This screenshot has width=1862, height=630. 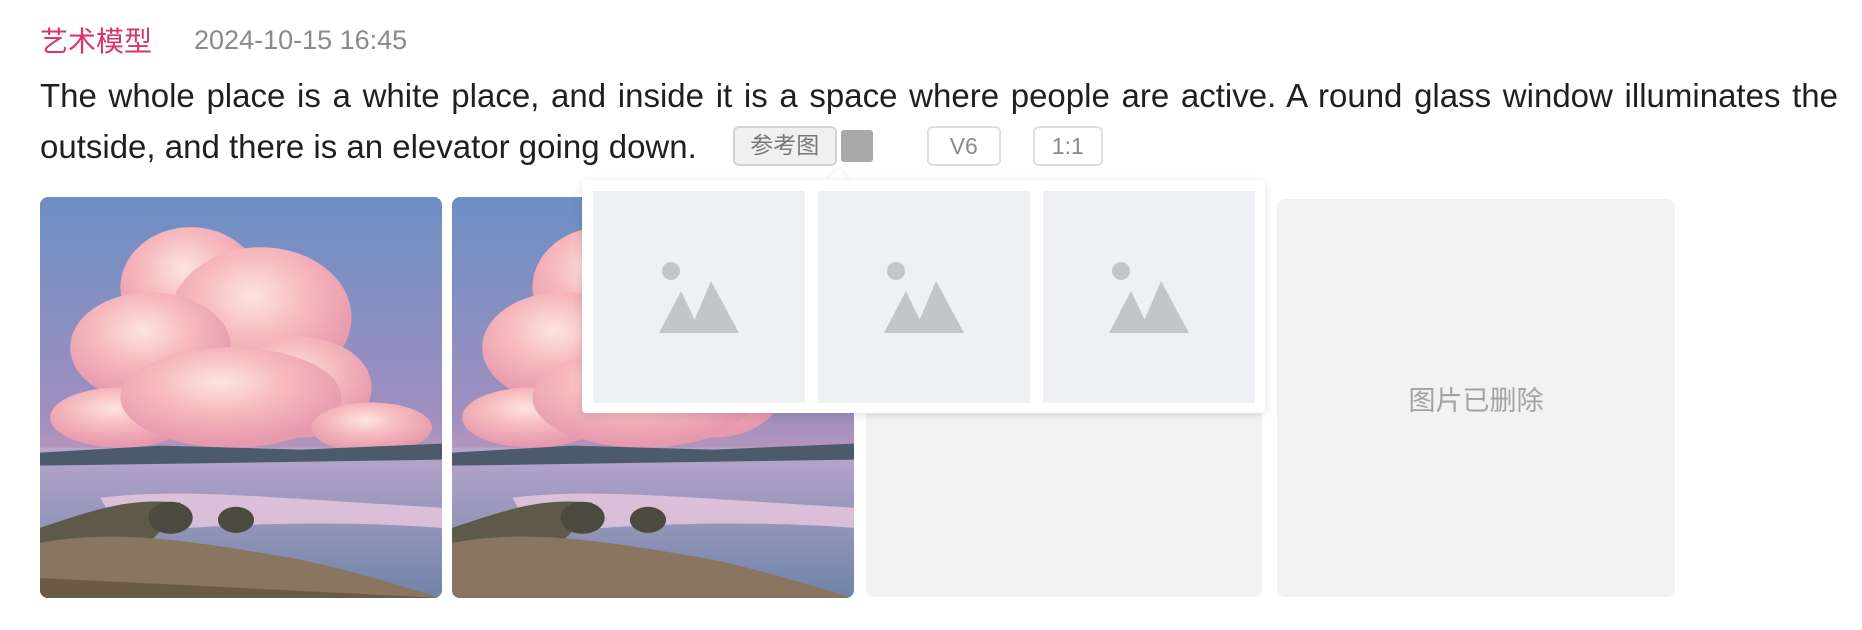 I want to click on reference-image-popover, so click(x=923, y=296).